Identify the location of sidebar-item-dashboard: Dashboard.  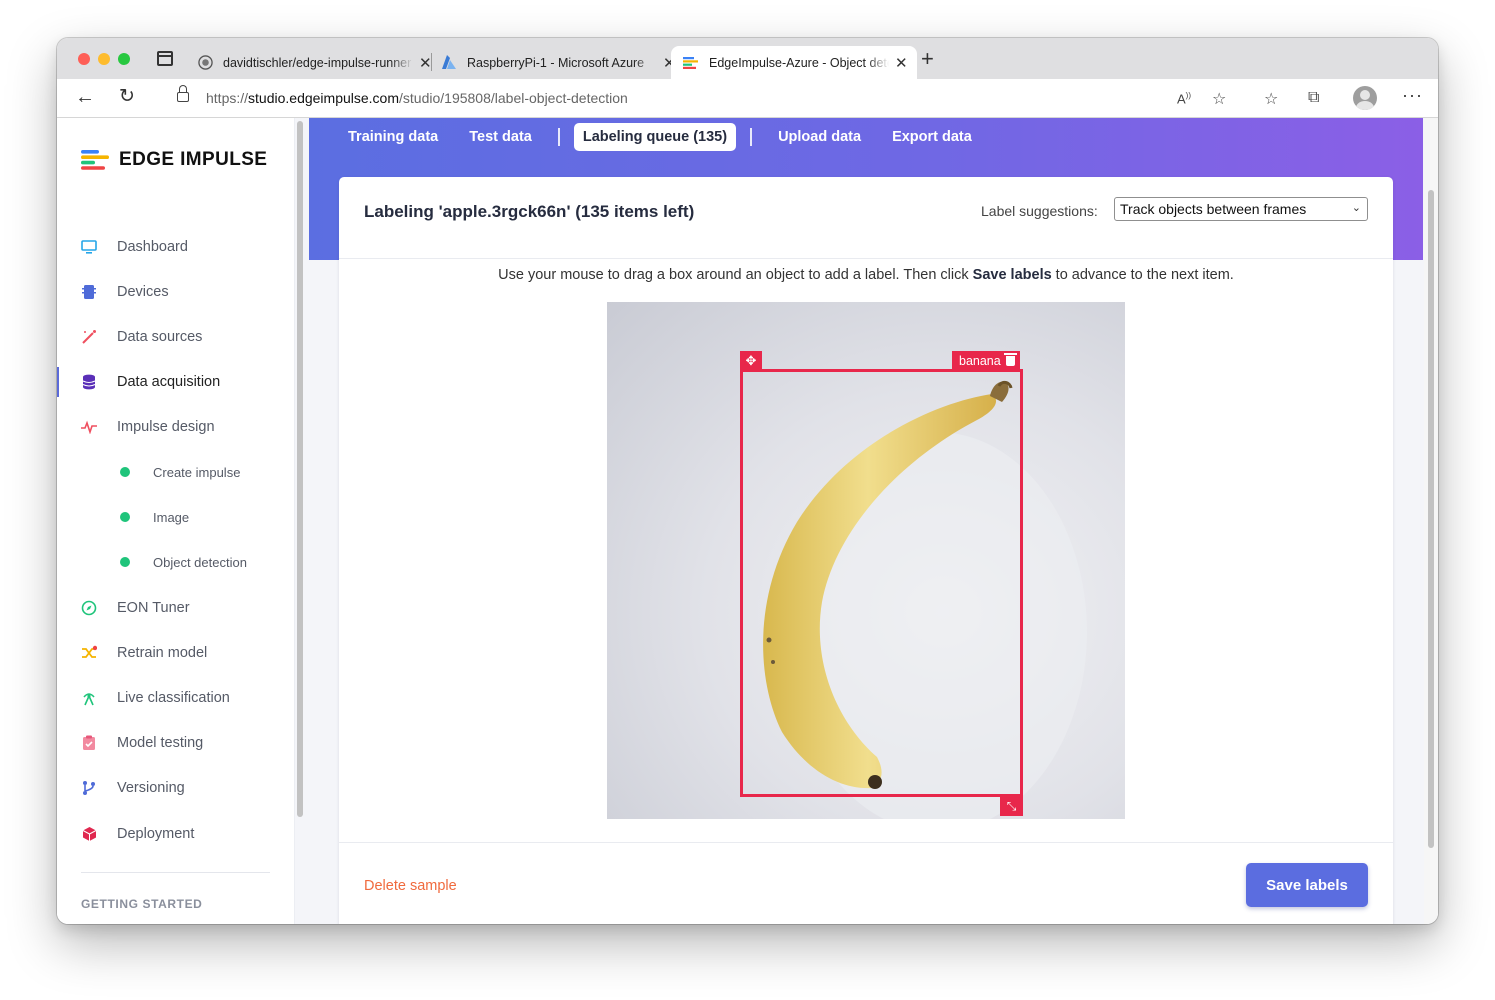
(176, 247).